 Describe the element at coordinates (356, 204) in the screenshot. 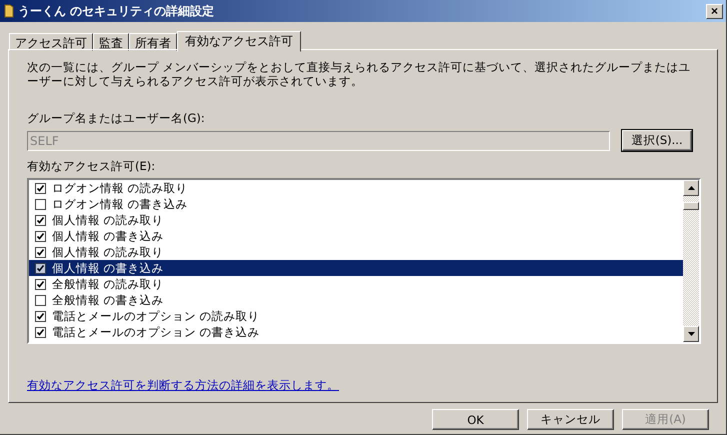

I see `list-item: ログオン情報 の書き込み` at that location.